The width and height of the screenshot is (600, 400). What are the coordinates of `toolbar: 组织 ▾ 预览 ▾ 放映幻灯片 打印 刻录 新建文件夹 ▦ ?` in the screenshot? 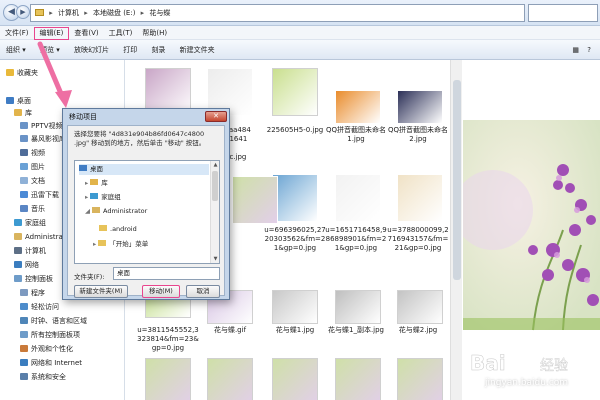 It's located at (300, 50).